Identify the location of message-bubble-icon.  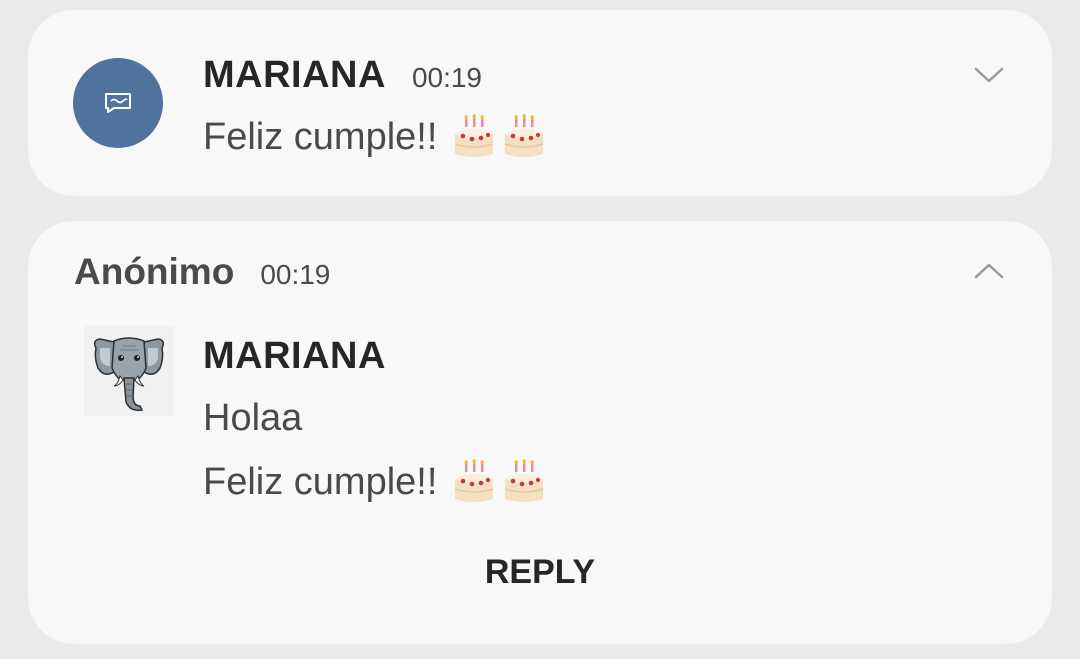
(118, 103).